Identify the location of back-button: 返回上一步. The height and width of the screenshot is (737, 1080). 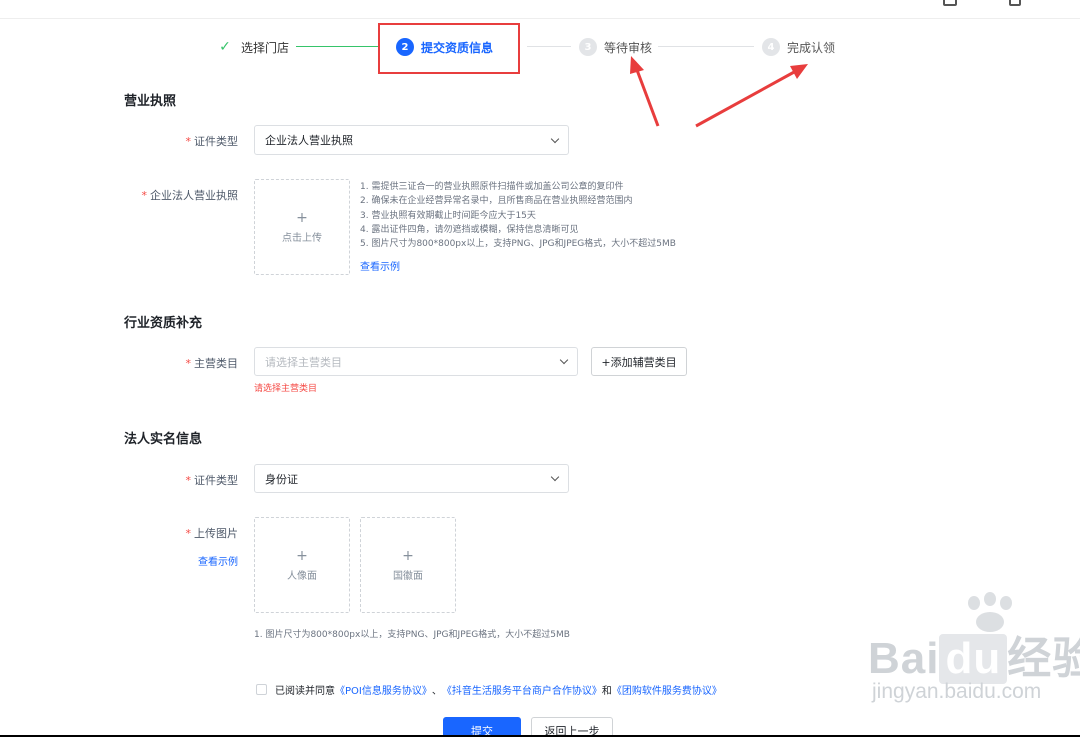
(572, 727).